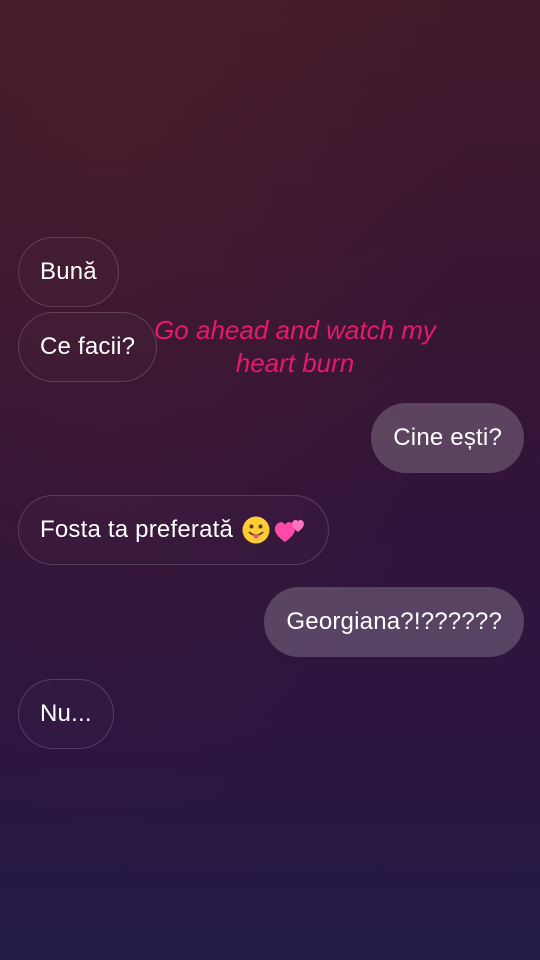  Describe the element at coordinates (256, 530) in the screenshot. I see `tongue-face-emoji-icon` at that location.